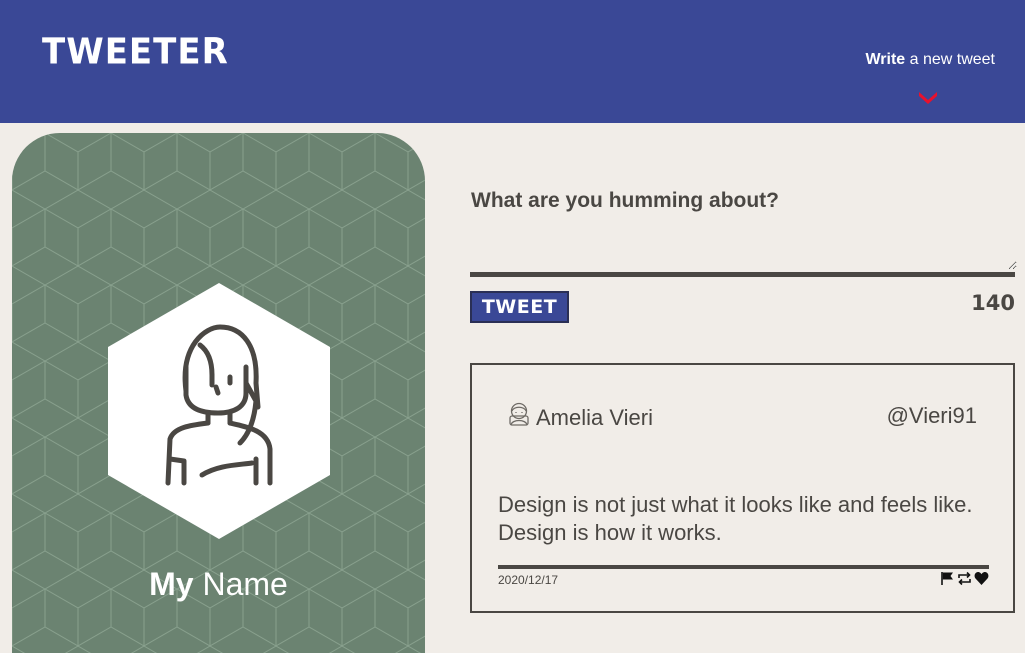 The height and width of the screenshot is (653, 1025). What do you see at coordinates (135, 52) in the screenshot?
I see `app-logo: TWEETER` at bounding box center [135, 52].